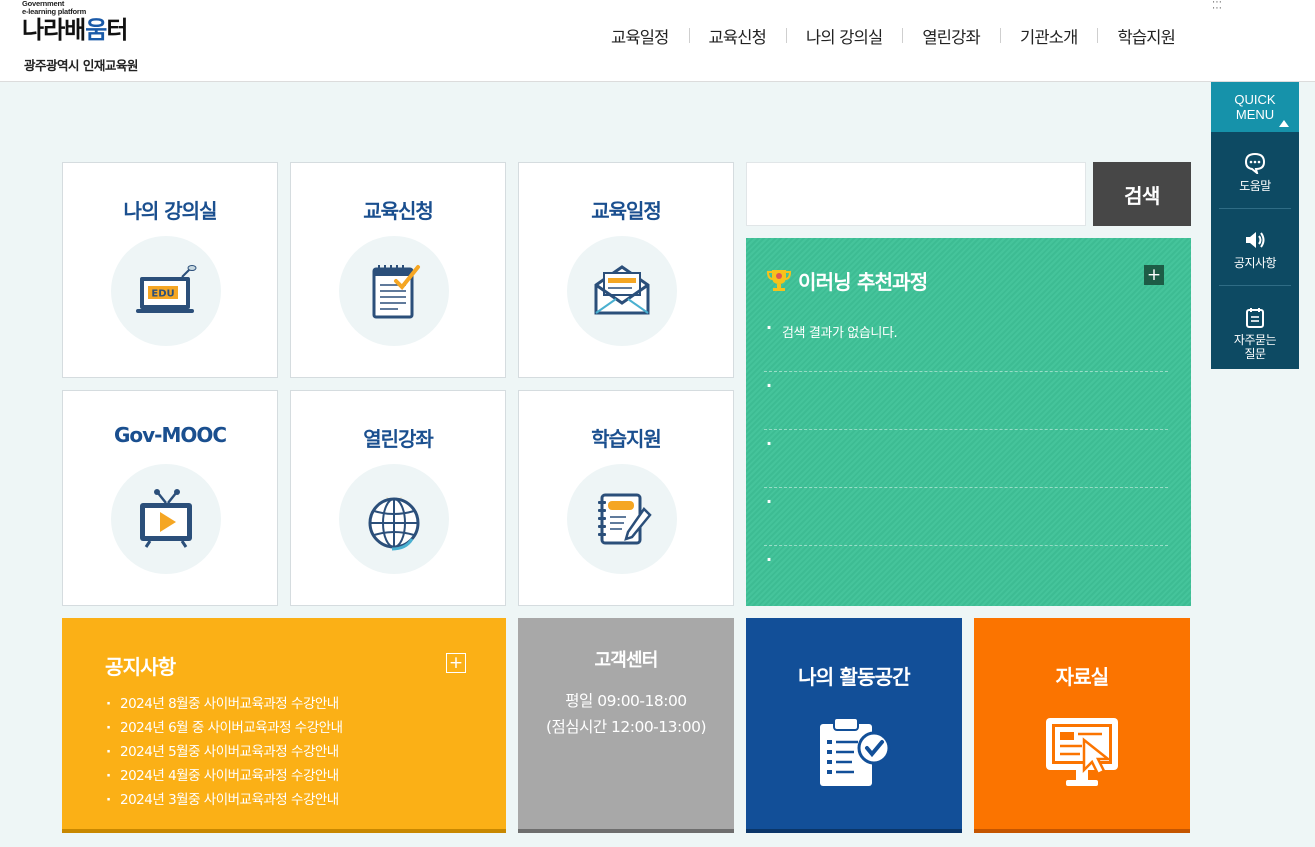 The width and height of the screenshot is (1315, 847). Describe the element at coordinates (1048, 36) in the screenshot. I see `nav-item-about: 기관소개` at that location.